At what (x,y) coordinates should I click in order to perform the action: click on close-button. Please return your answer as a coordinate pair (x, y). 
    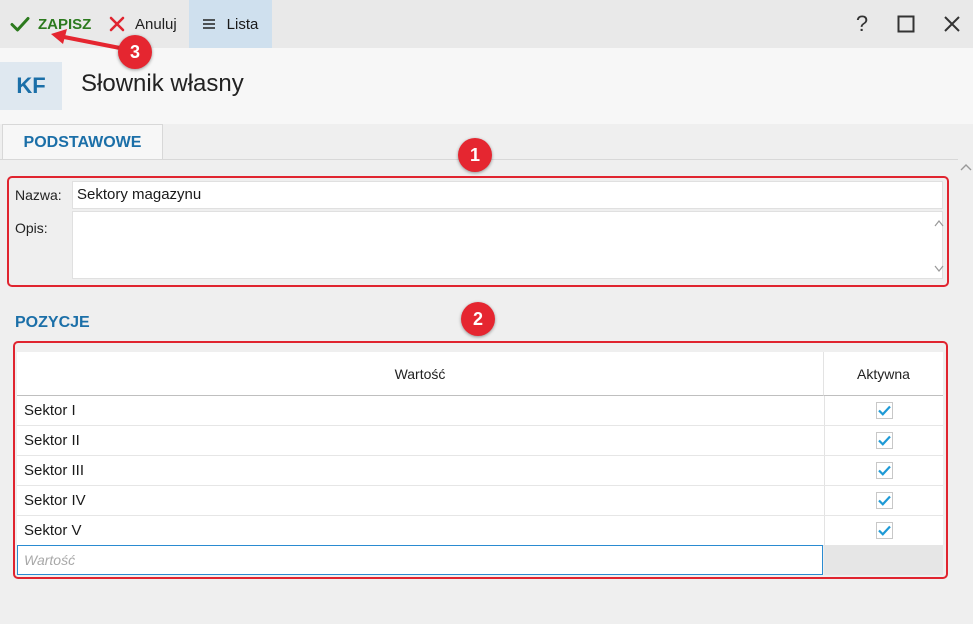
    Looking at the image, I should click on (951, 24).